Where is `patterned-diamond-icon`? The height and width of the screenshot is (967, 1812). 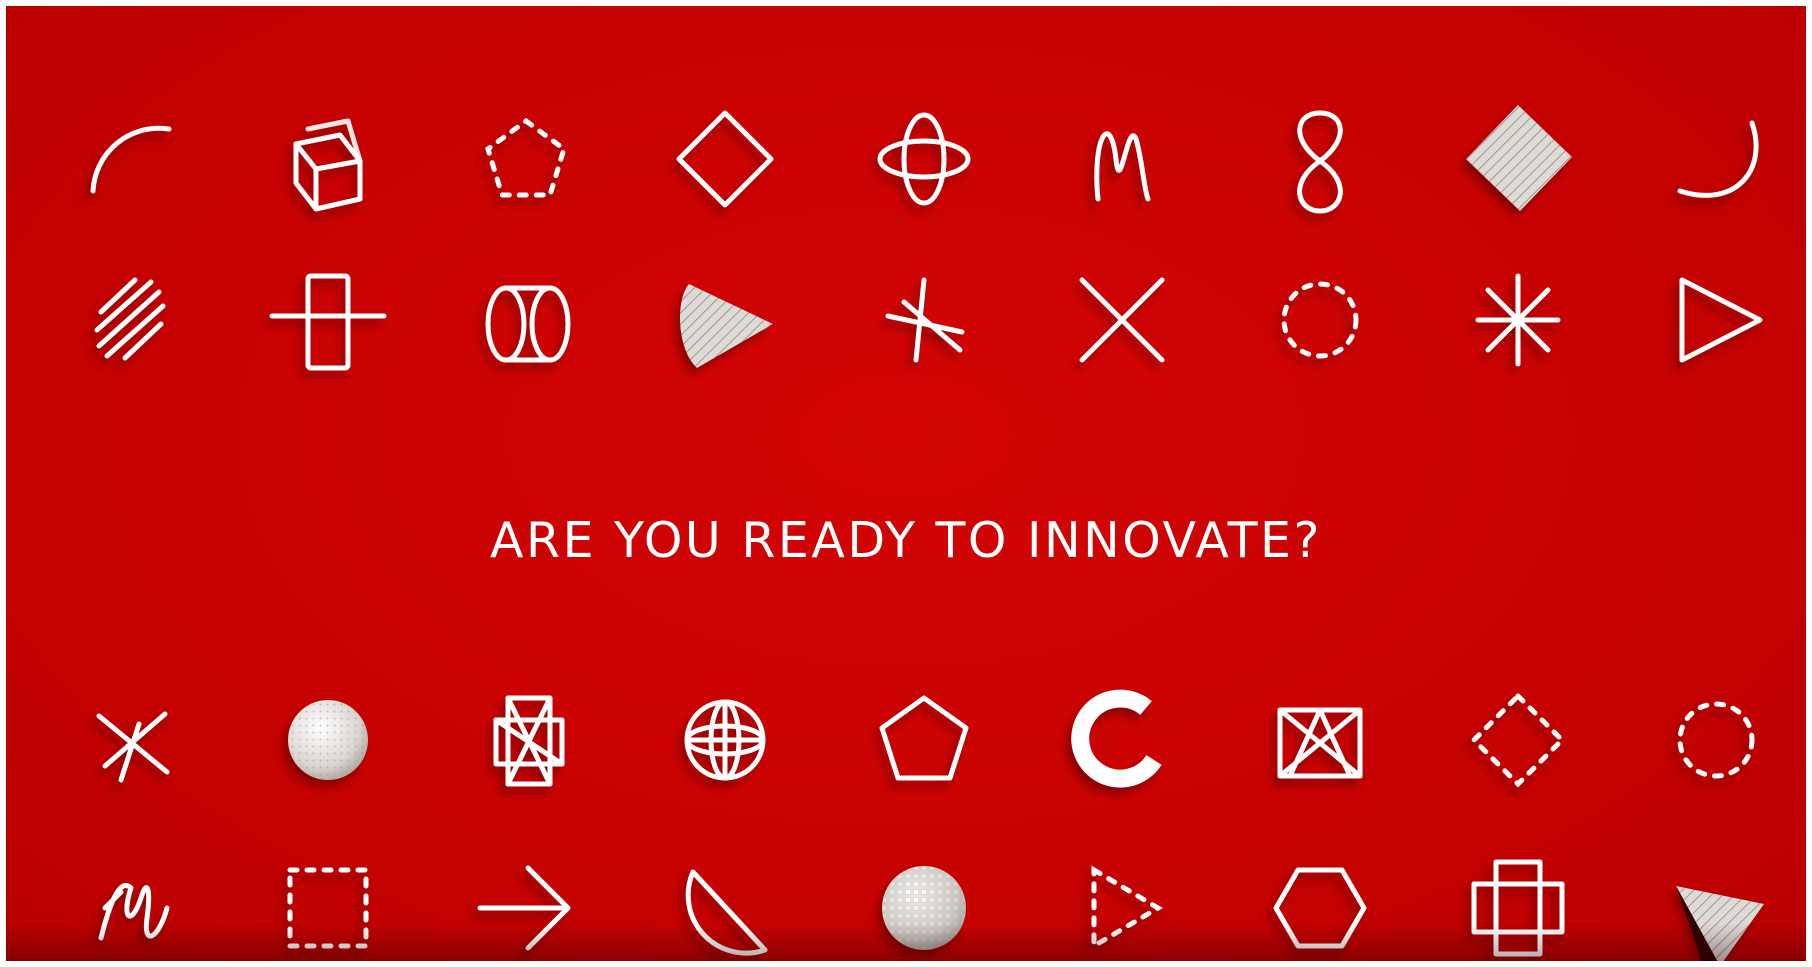 patterned-diamond-icon is located at coordinates (1518, 159).